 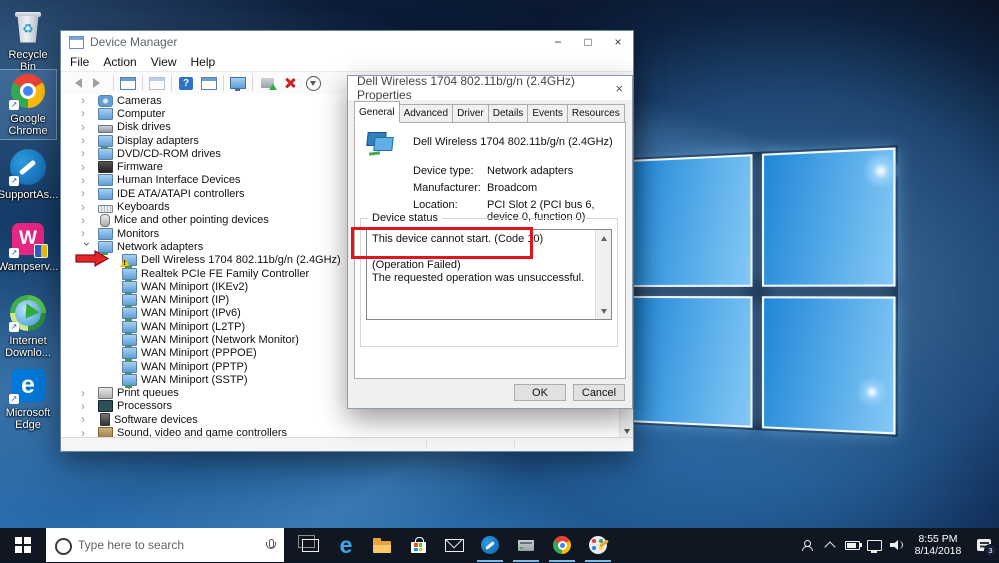 I want to click on warning-badge-icon, so click(x=125, y=263).